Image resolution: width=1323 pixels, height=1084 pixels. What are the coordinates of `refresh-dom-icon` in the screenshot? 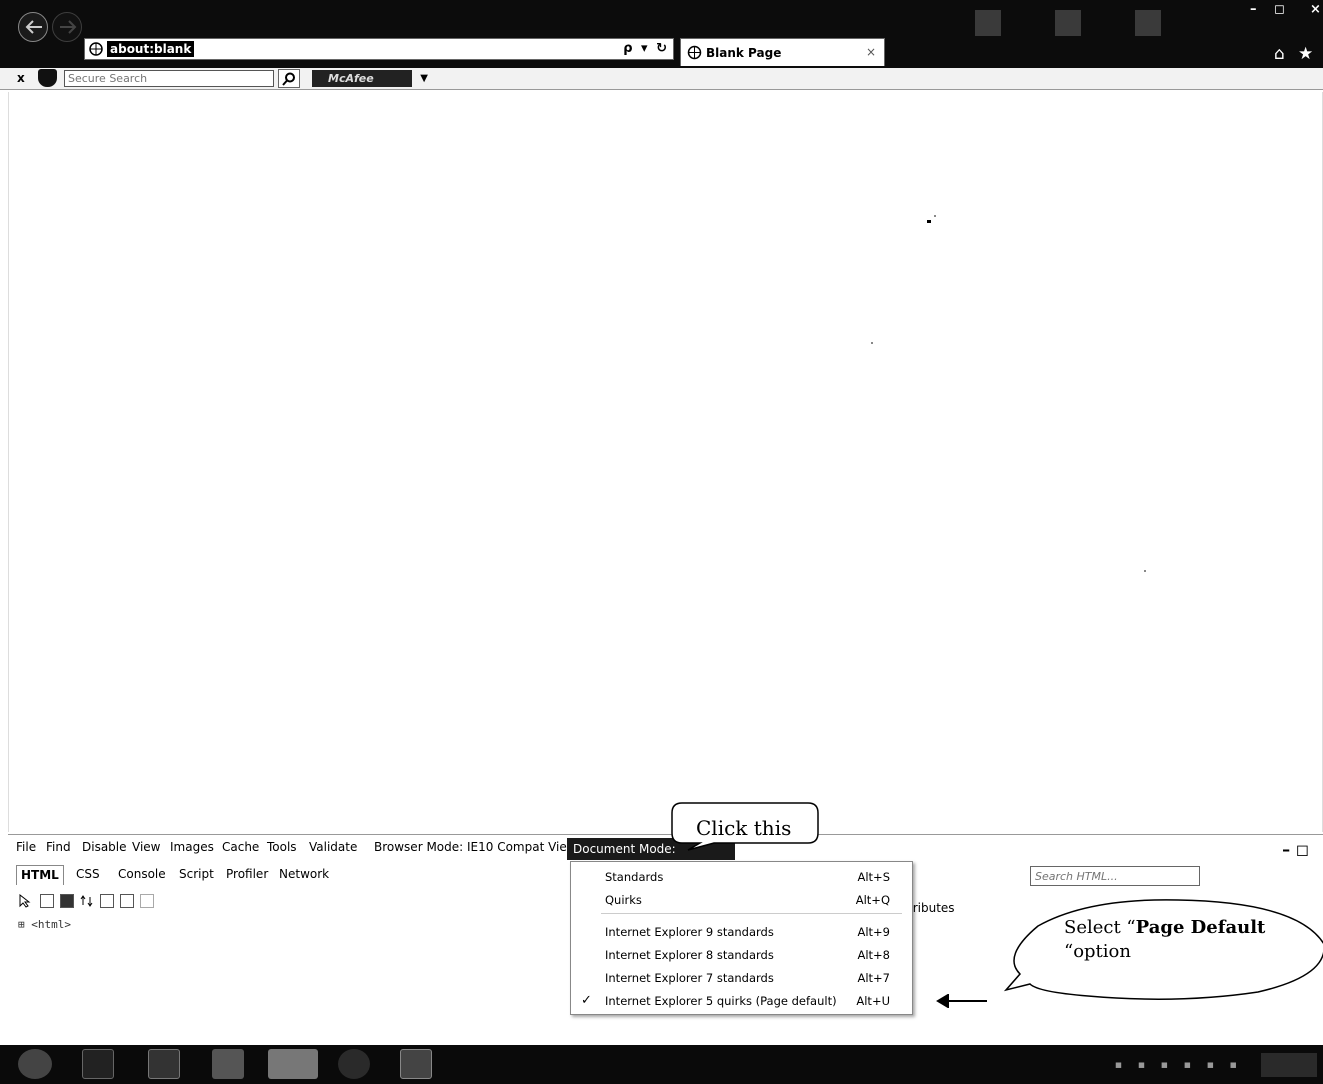 It's located at (87, 901).